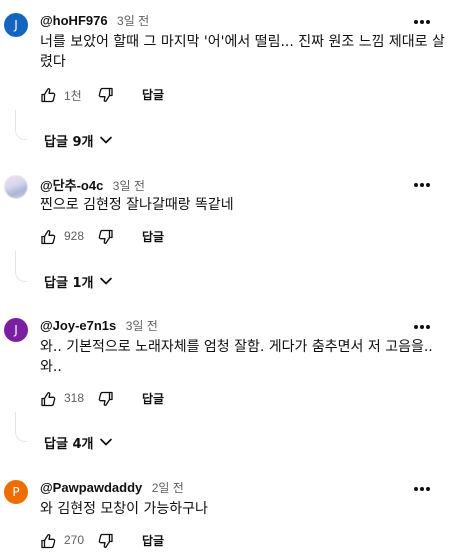 The width and height of the screenshot is (465, 553). Describe the element at coordinates (16, 492) in the screenshot. I see `avatar: P` at that location.